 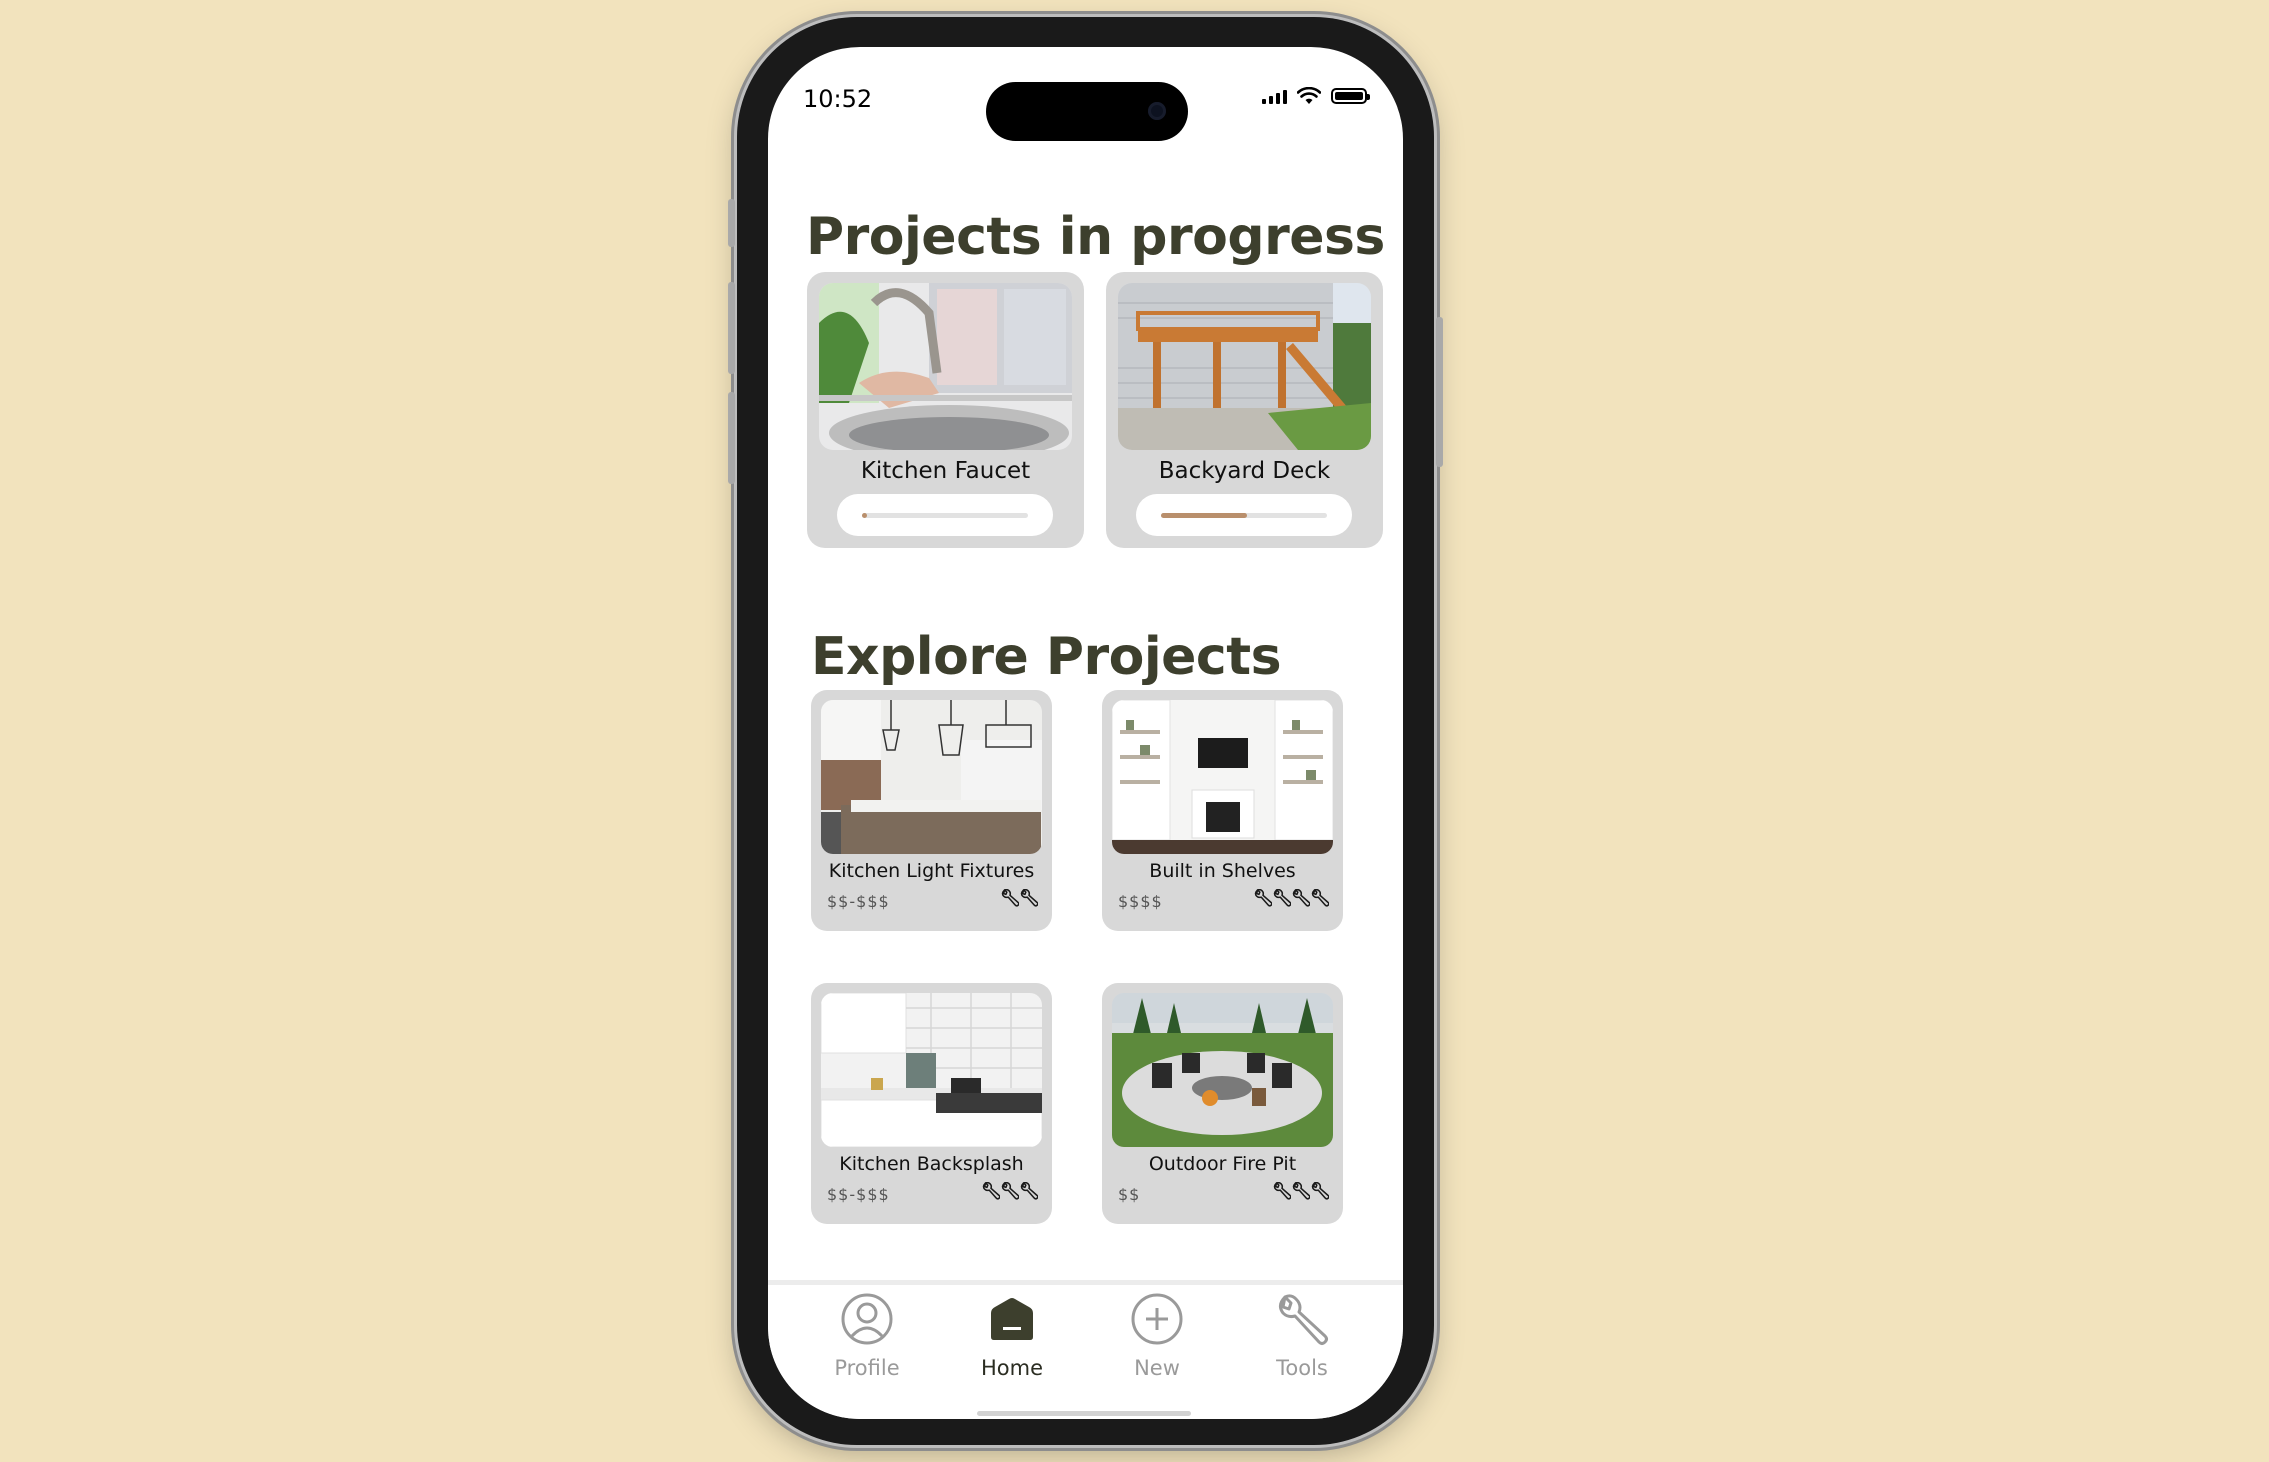 What do you see at coordinates (1222, 777) in the screenshot?
I see `built-in-shelves-photo` at bounding box center [1222, 777].